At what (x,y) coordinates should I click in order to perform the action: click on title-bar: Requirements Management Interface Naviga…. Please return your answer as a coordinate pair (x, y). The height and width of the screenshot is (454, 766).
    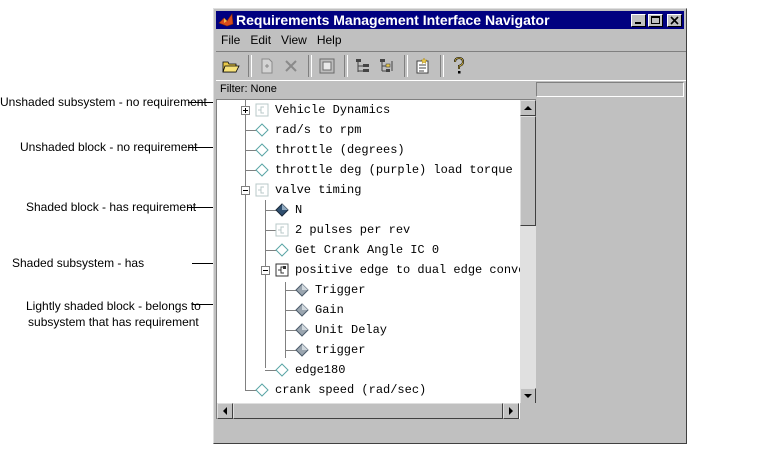
    Looking at the image, I should click on (450, 20).